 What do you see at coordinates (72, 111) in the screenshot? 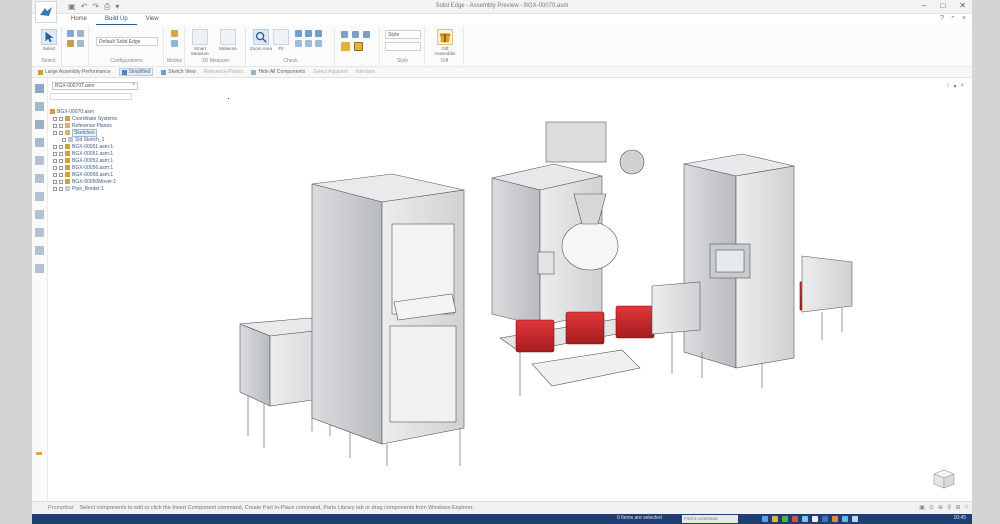
I see `tree-node-root: BGX-00070.asm` at bounding box center [72, 111].